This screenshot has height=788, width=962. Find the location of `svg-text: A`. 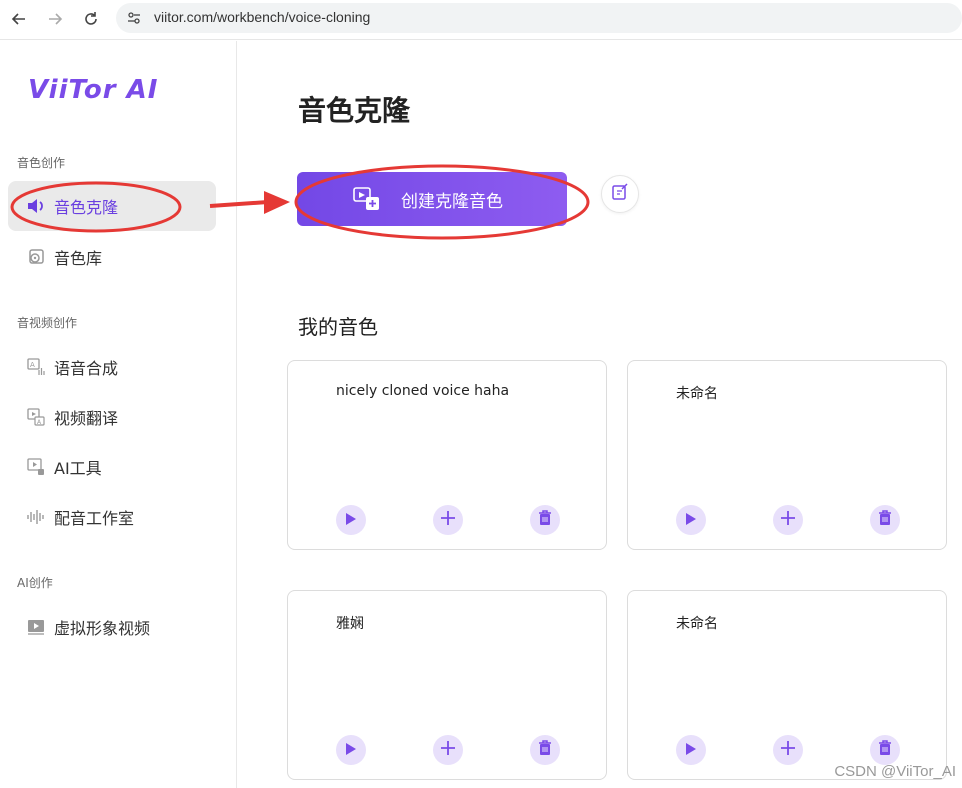

svg-text: A is located at coordinates (32, 365).